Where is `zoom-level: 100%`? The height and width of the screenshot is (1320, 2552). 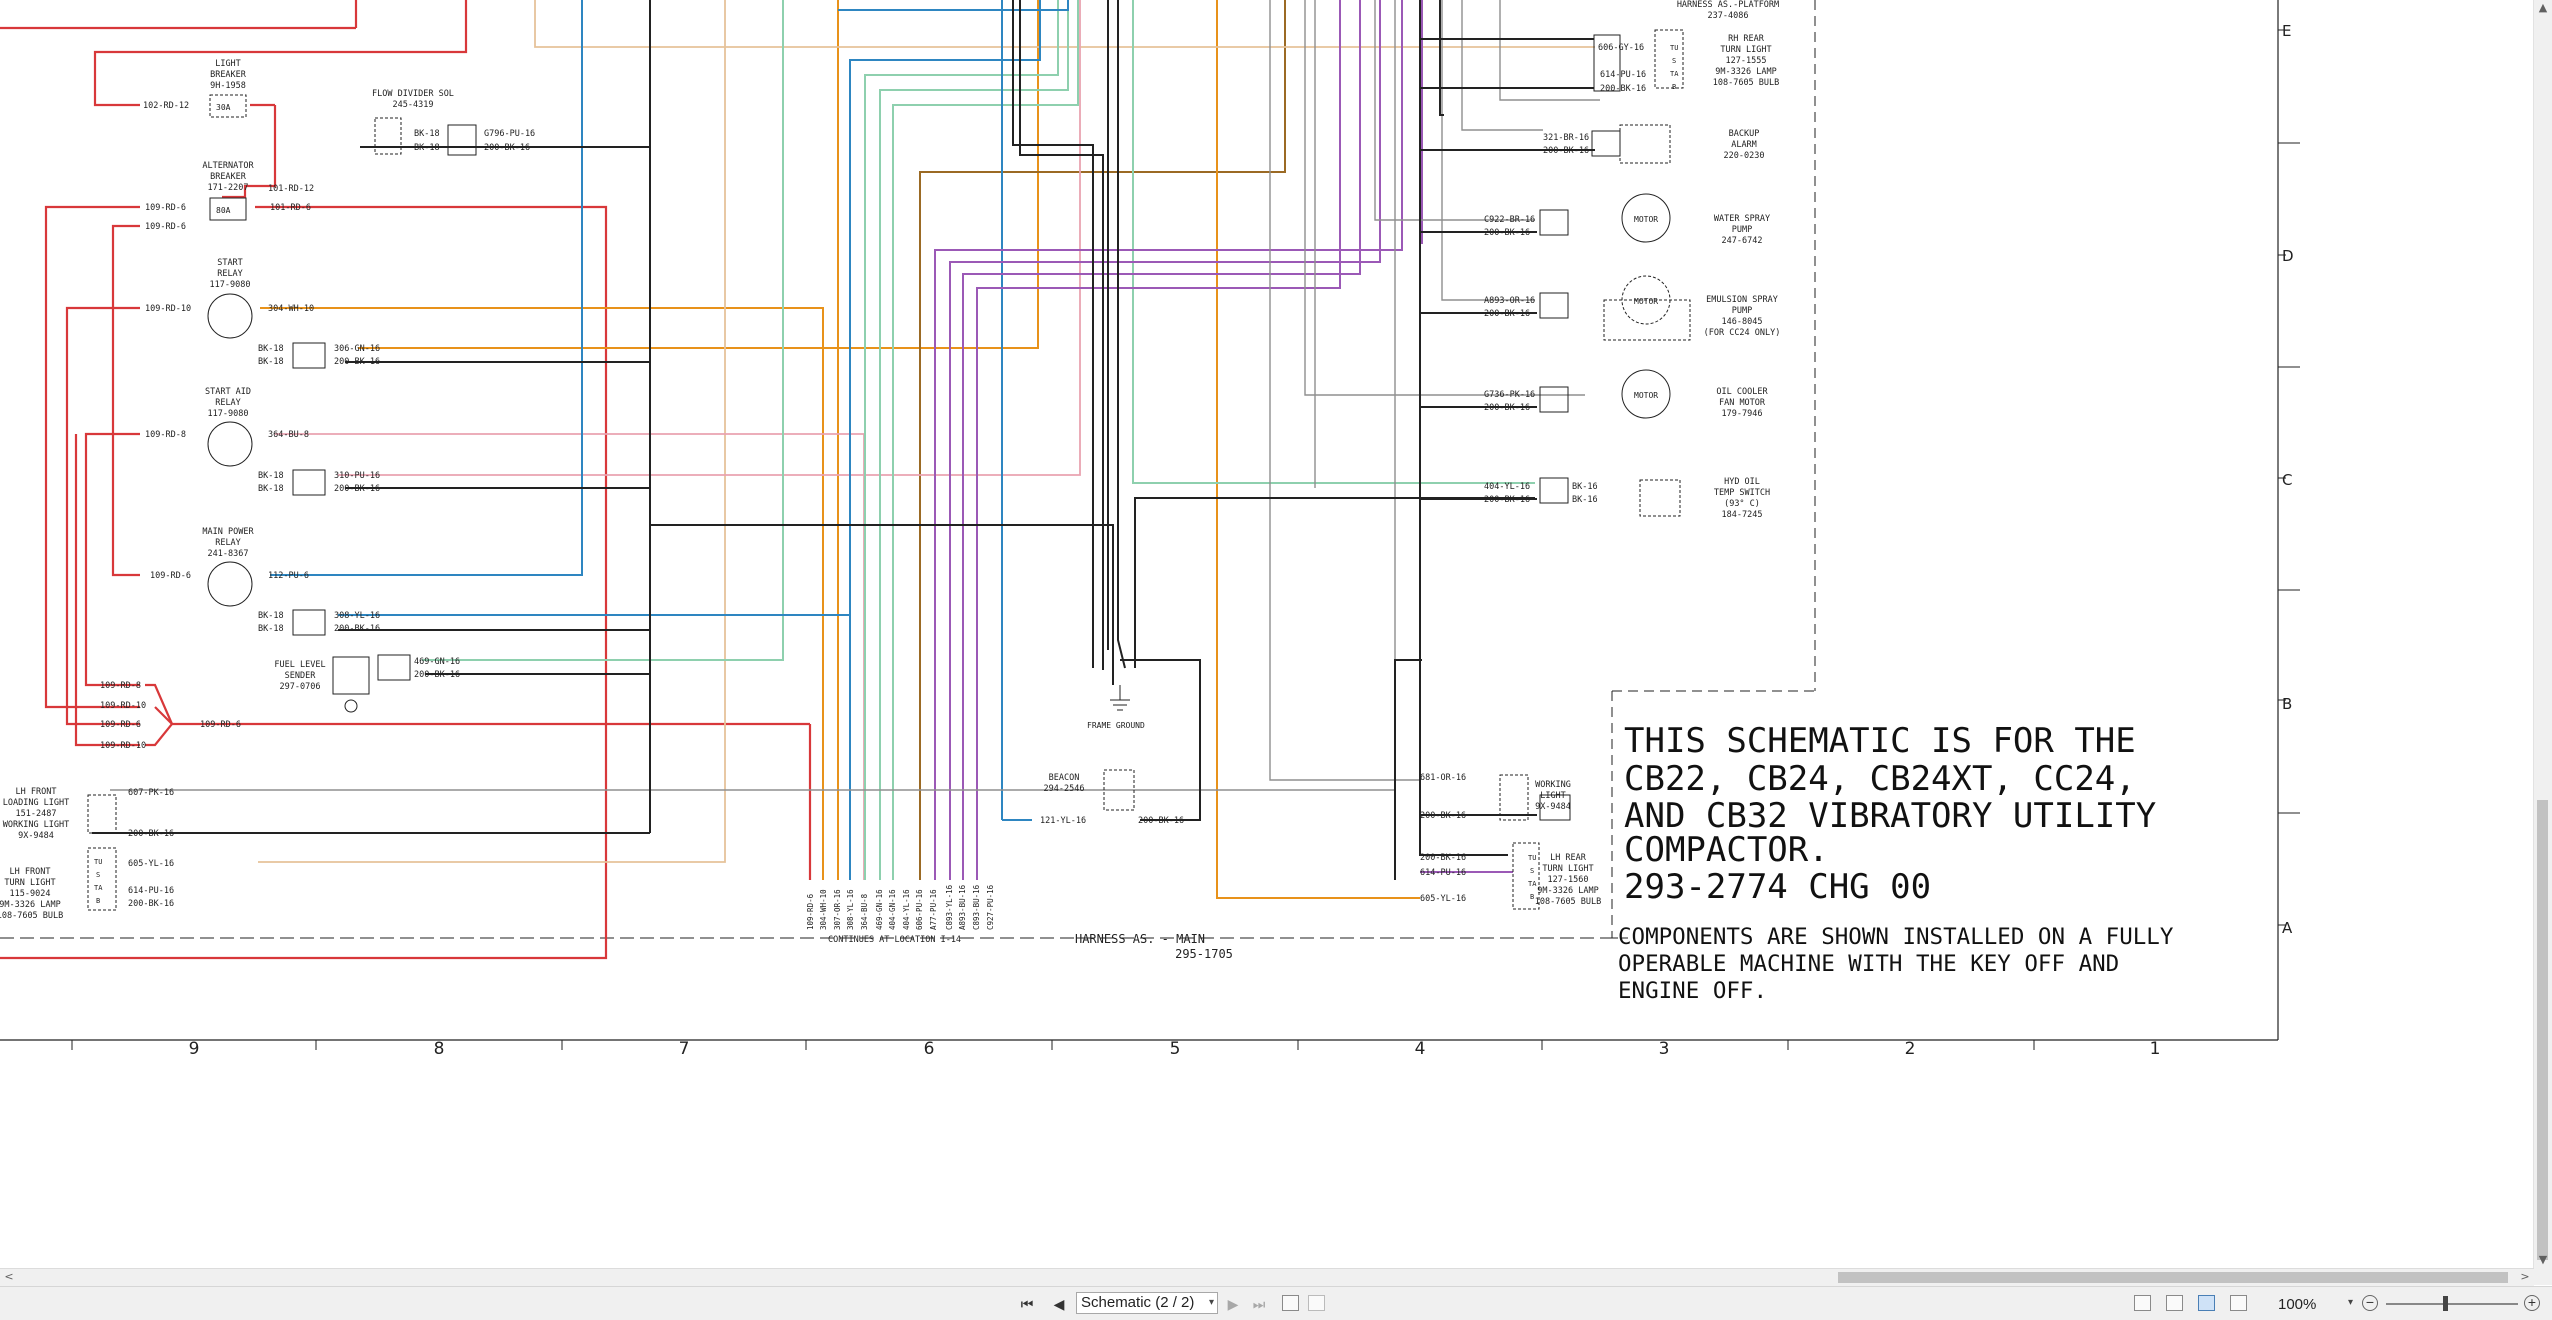 zoom-level: 100% is located at coordinates (2297, 1304).